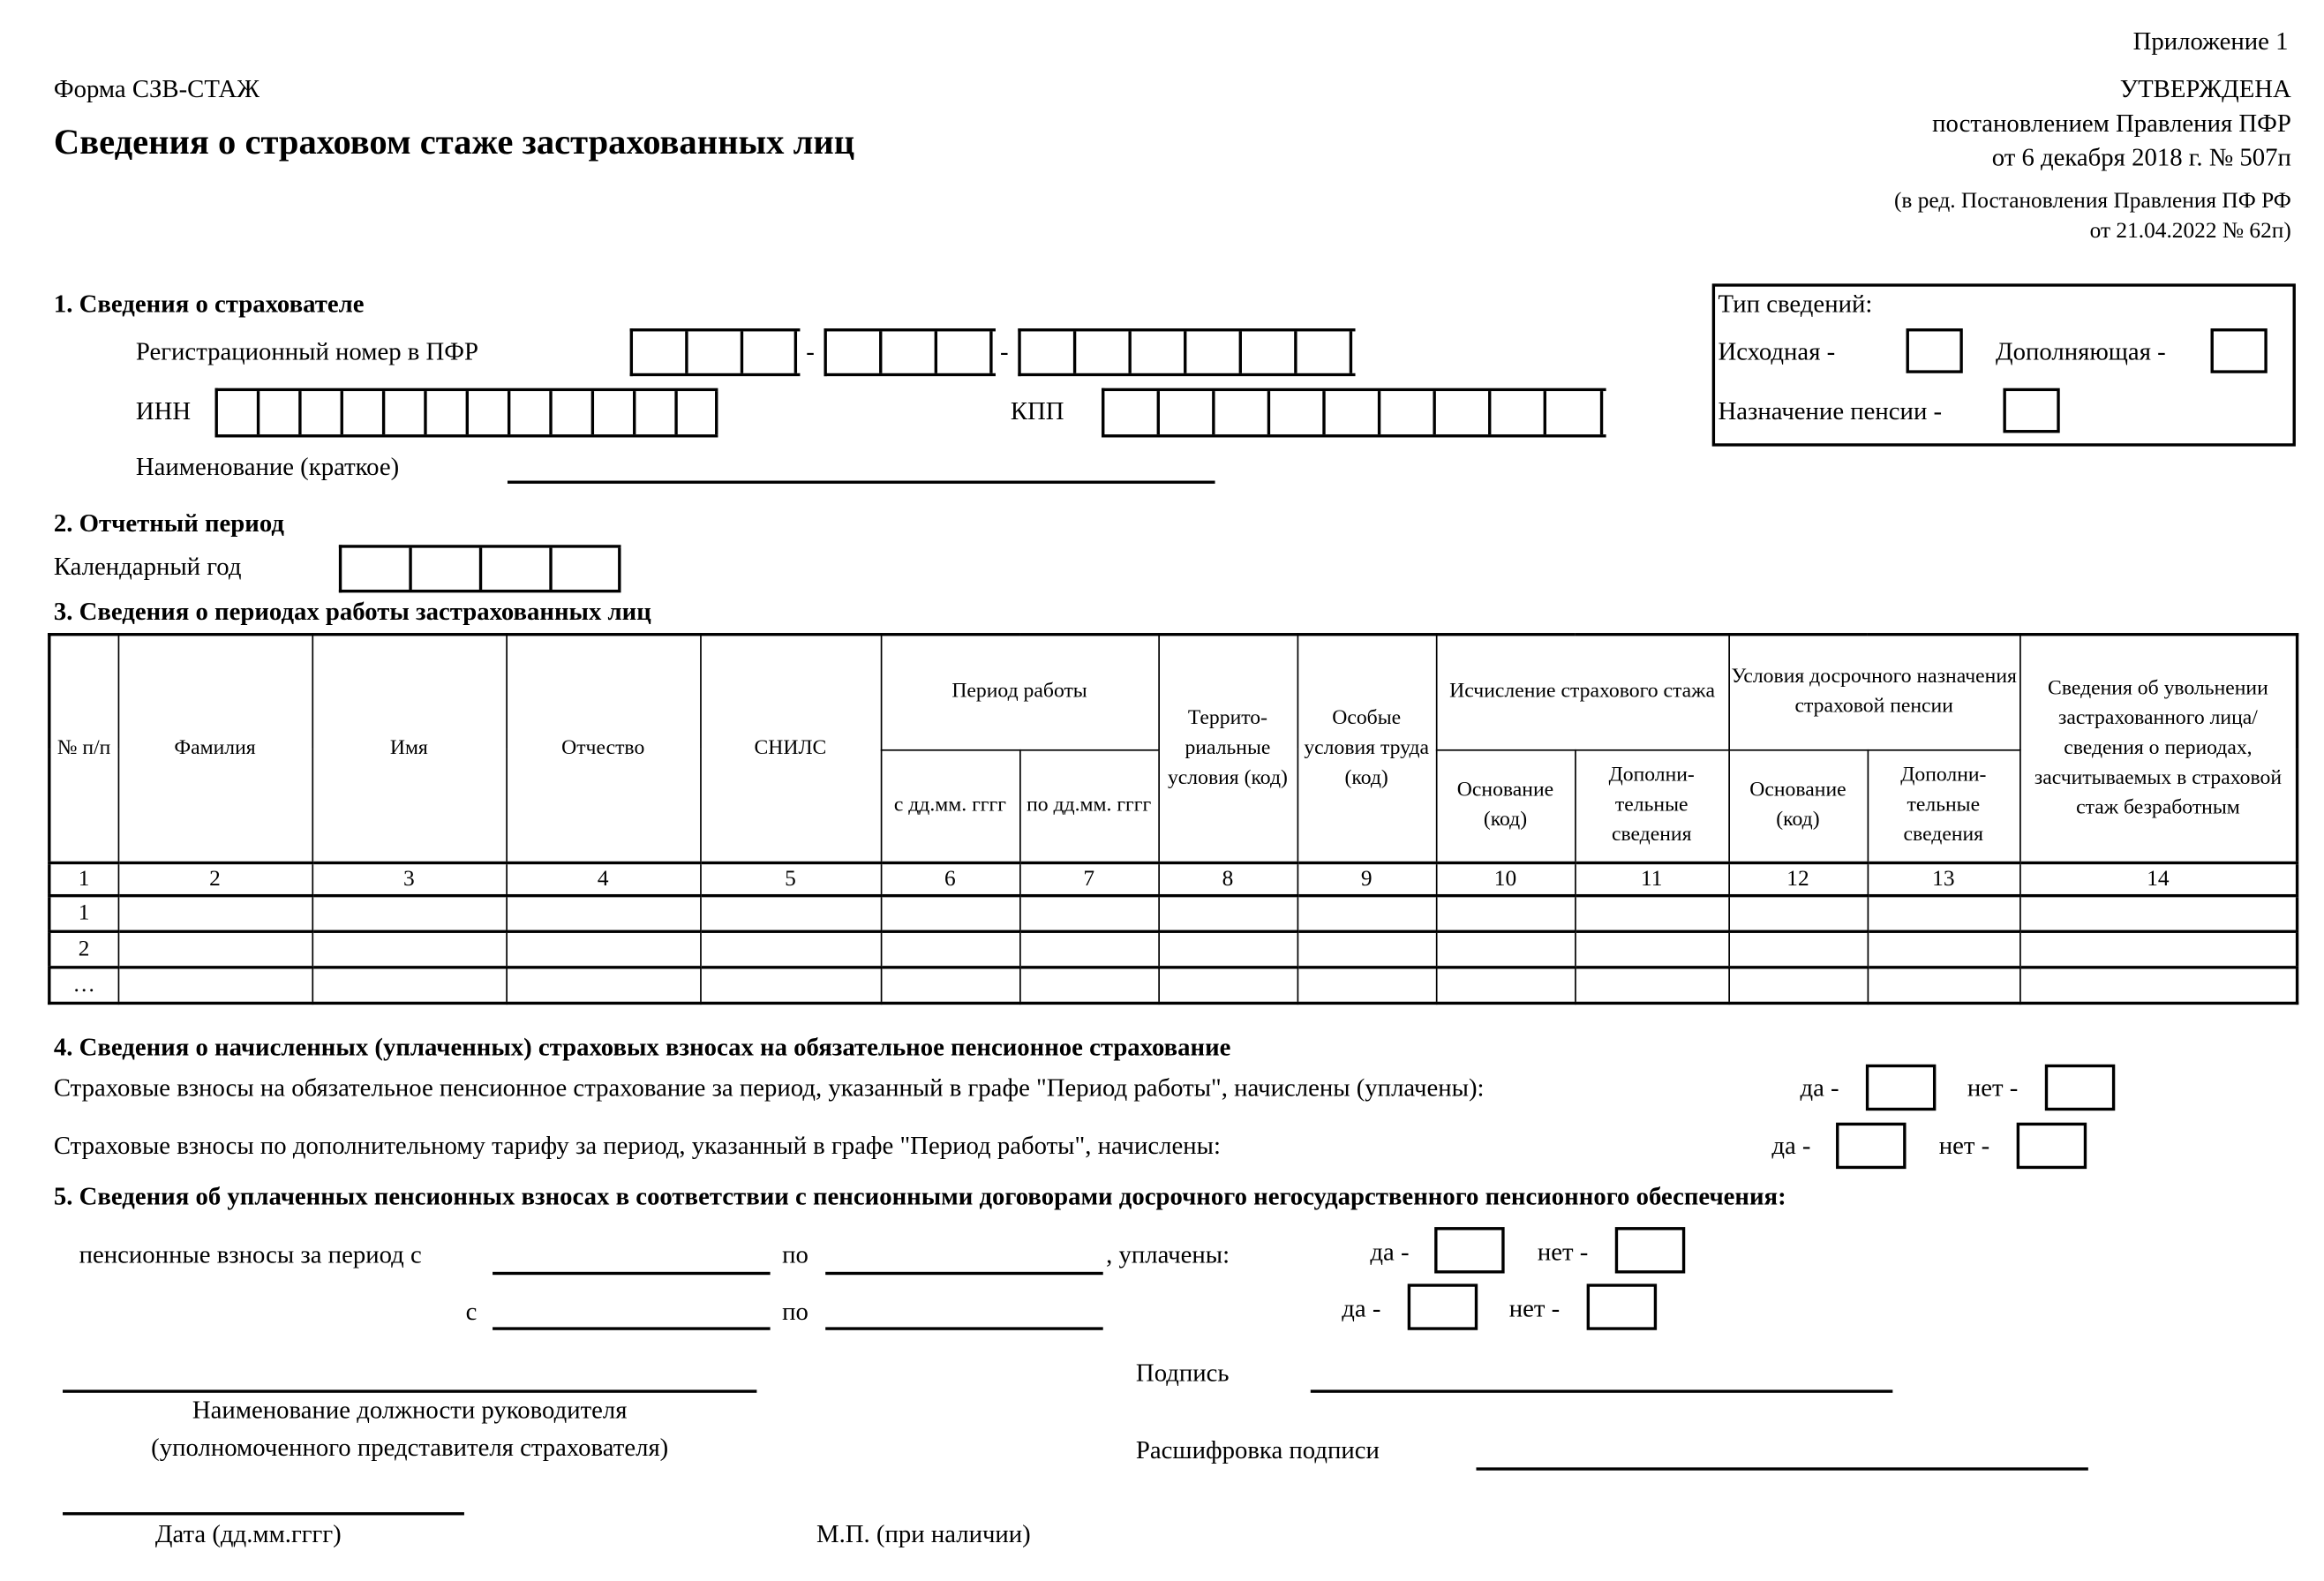 This screenshot has width=2324, height=1581. Describe the element at coordinates (964, 1273) in the screenshot. I see `period1-to-input` at that location.